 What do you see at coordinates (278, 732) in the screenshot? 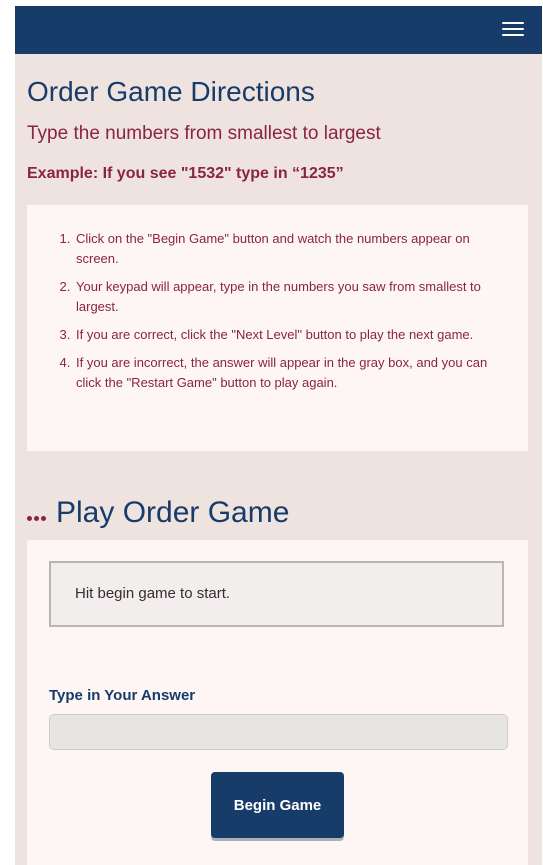
I see `answer-input` at bounding box center [278, 732].